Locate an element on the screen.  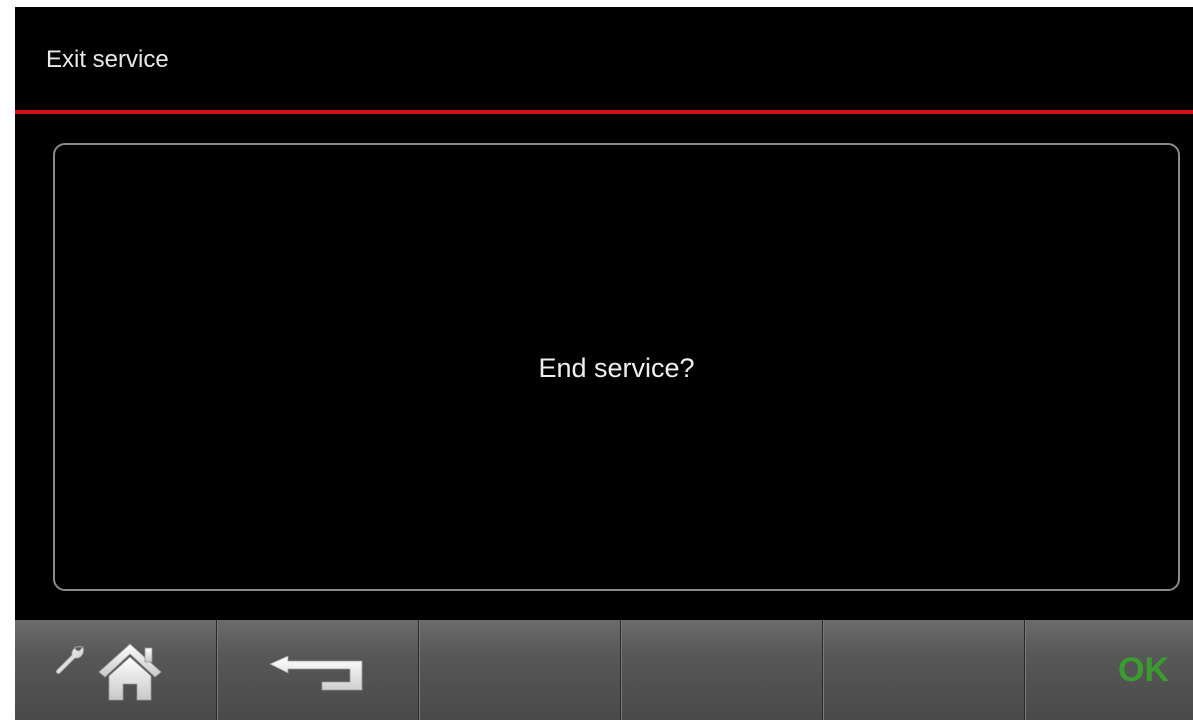
ok-label: OK is located at coordinates (1143, 670).